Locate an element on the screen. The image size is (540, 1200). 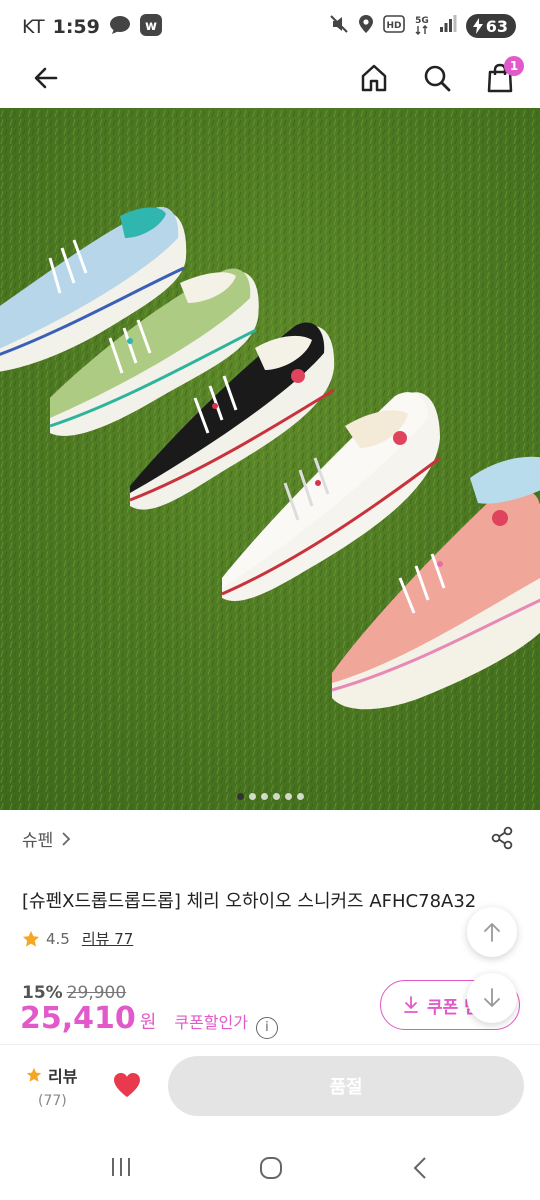
heart-icon is located at coordinates (127, 1085).